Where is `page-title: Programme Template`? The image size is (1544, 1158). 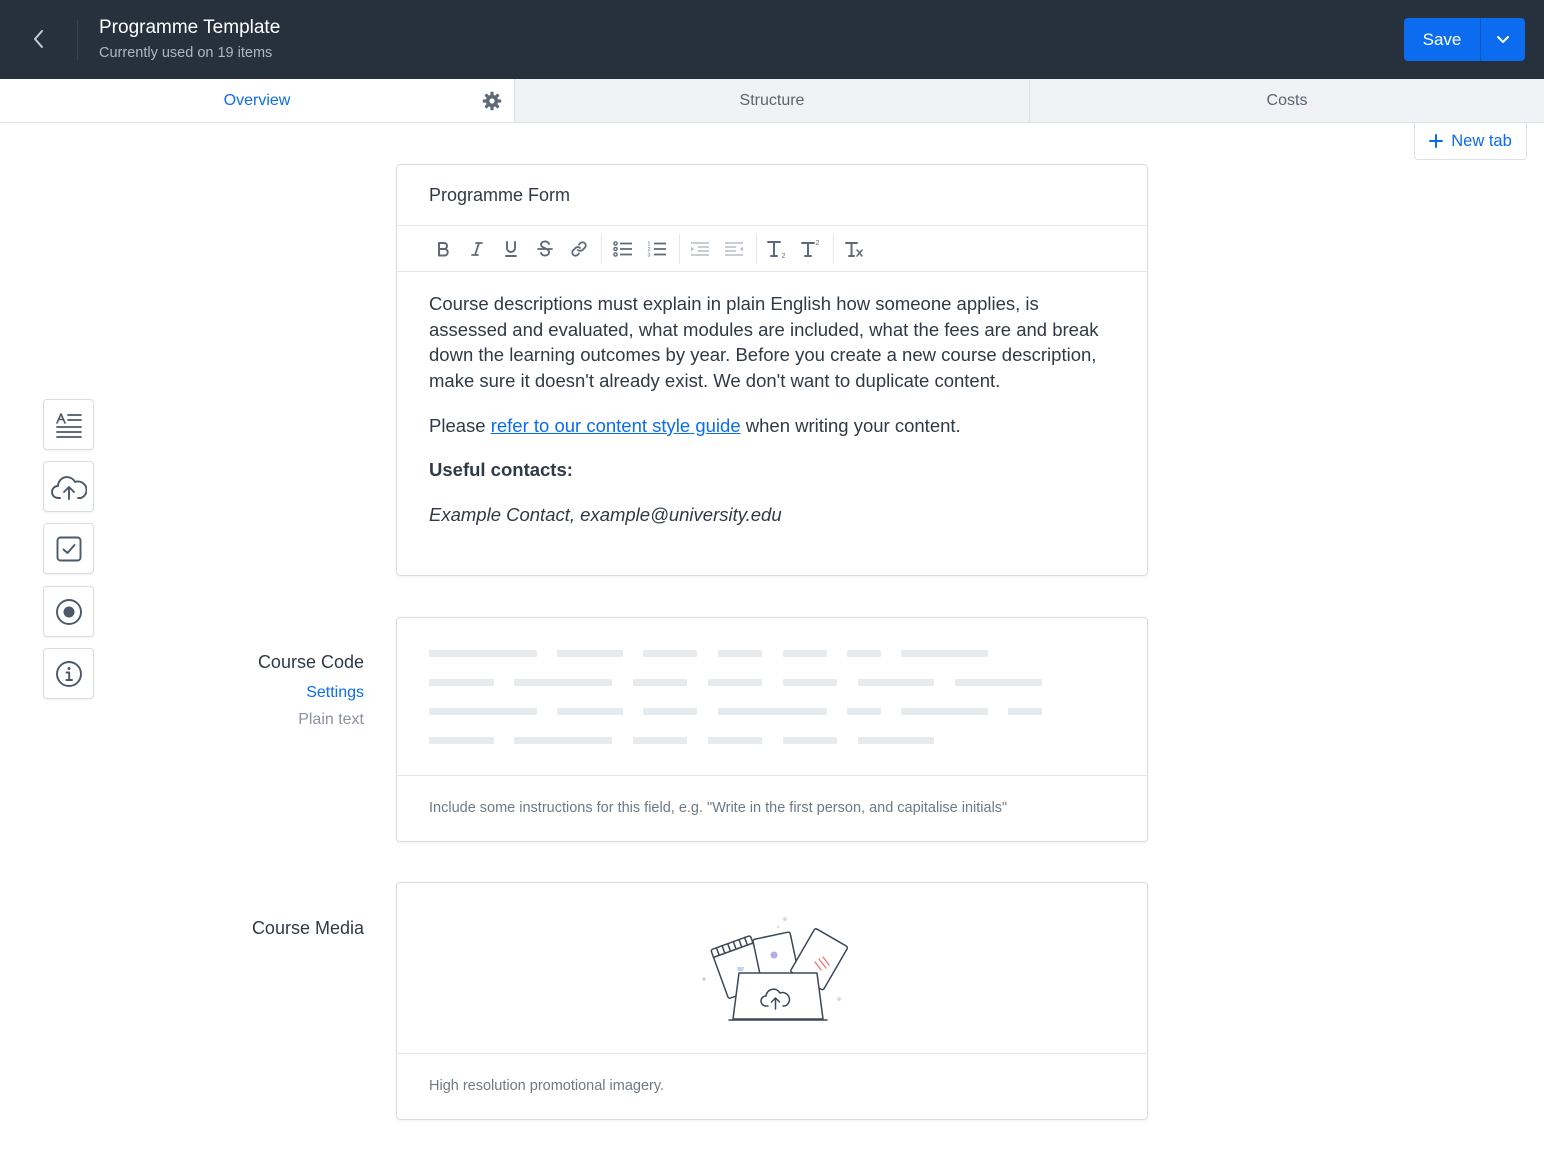 page-title: Programme Template is located at coordinates (190, 27).